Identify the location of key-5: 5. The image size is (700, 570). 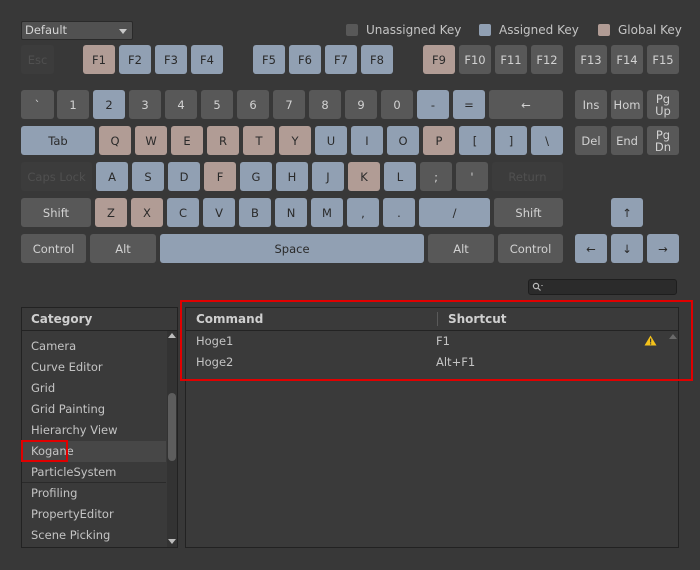
(217, 104).